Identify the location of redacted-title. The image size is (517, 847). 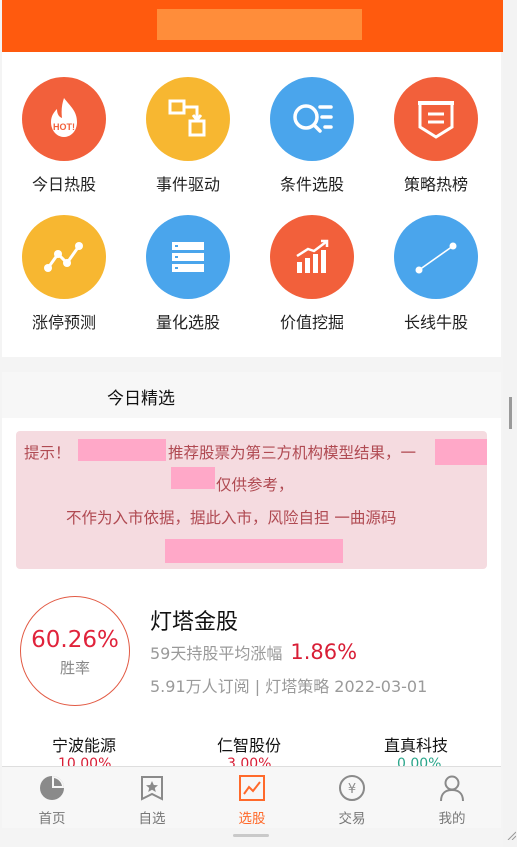
(259, 24).